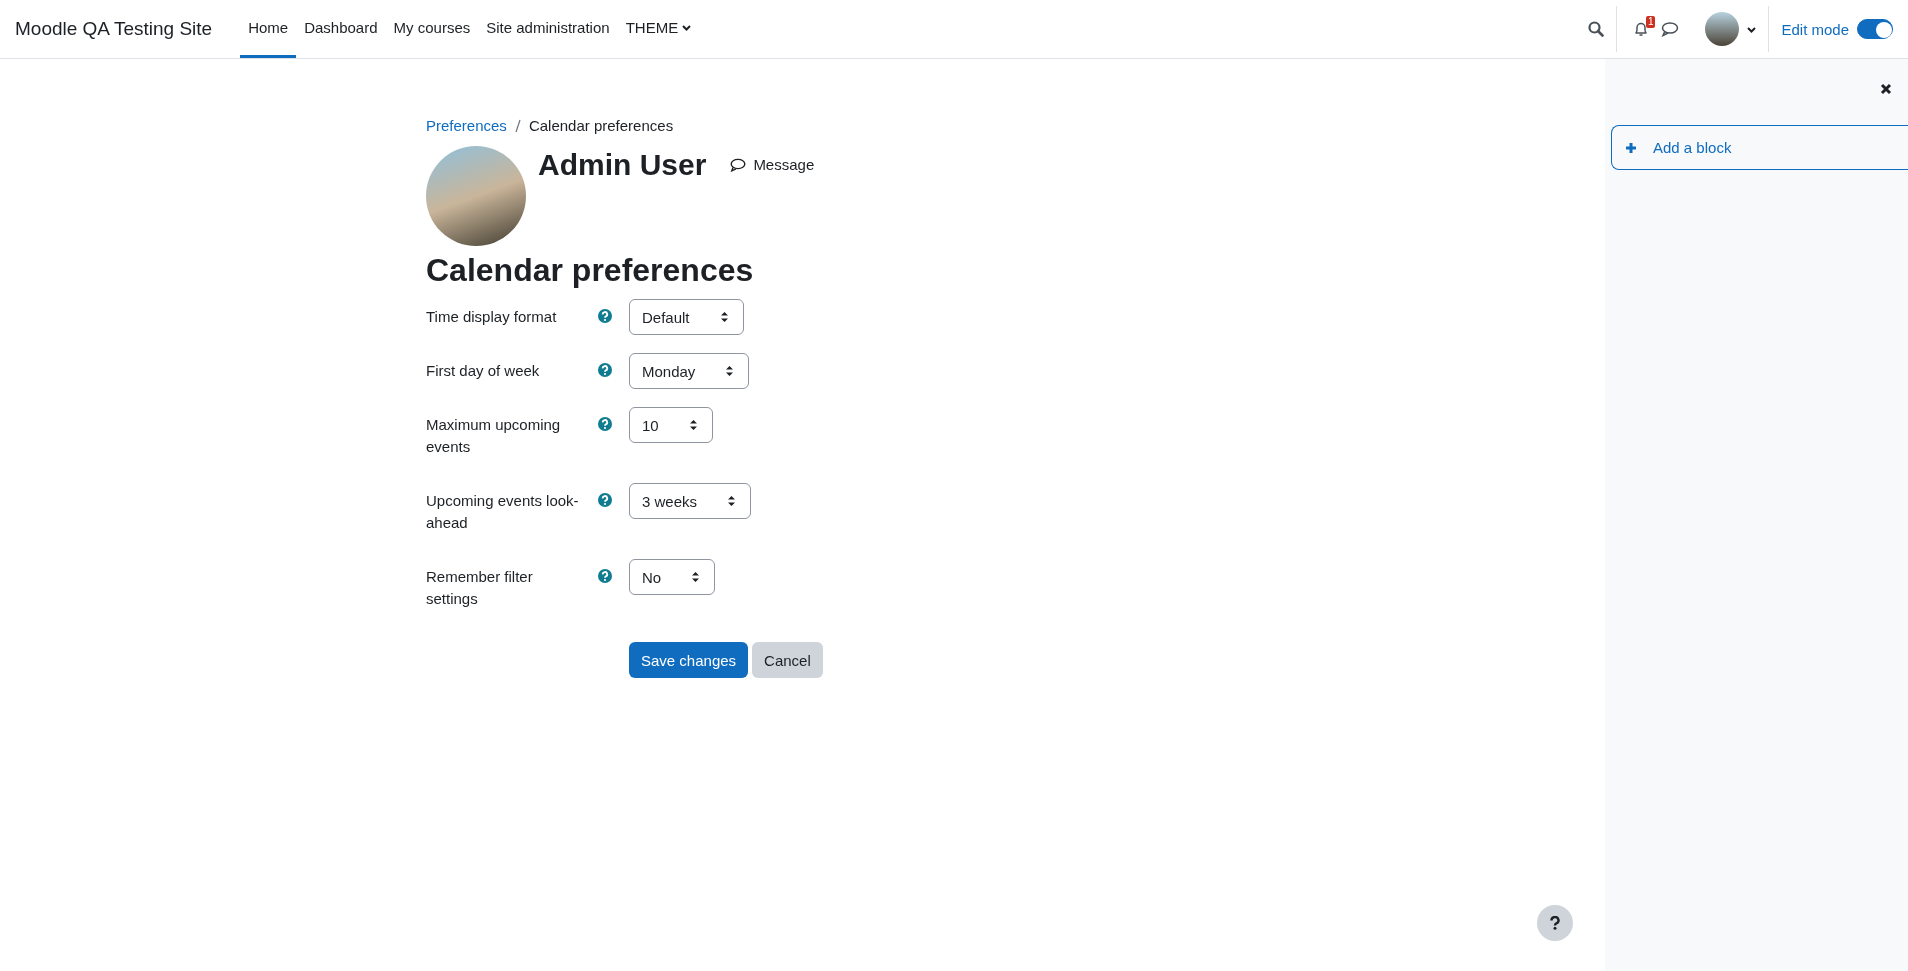 Image resolution: width=1908 pixels, height=971 pixels. What do you see at coordinates (480, 588) in the screenshot?
I see `field-label: Remember filter settings` at bounding box center [480, 588].